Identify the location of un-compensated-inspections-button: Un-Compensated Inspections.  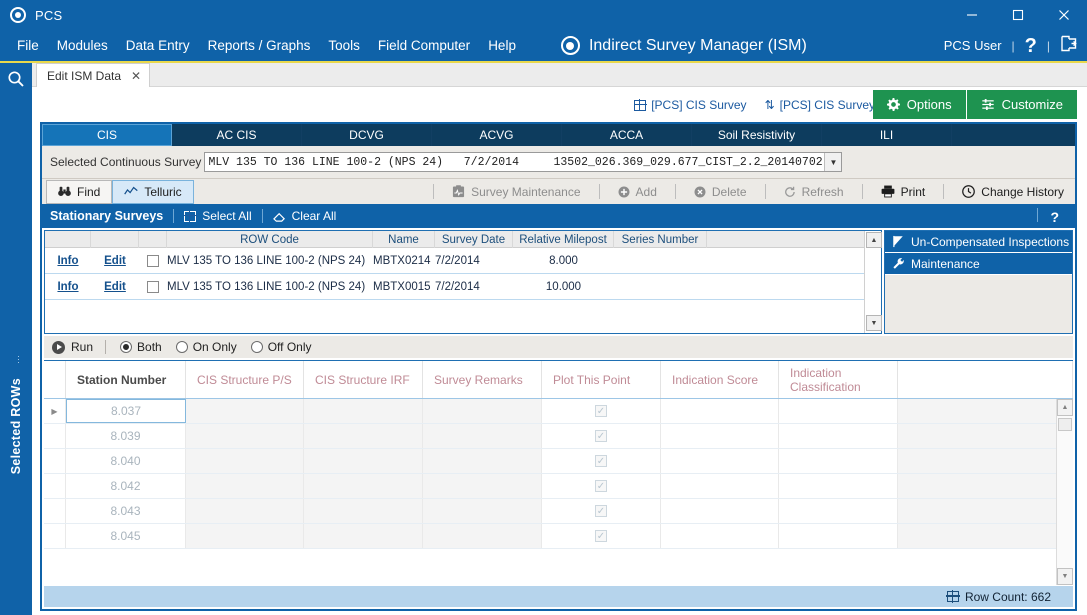
(978, 242).